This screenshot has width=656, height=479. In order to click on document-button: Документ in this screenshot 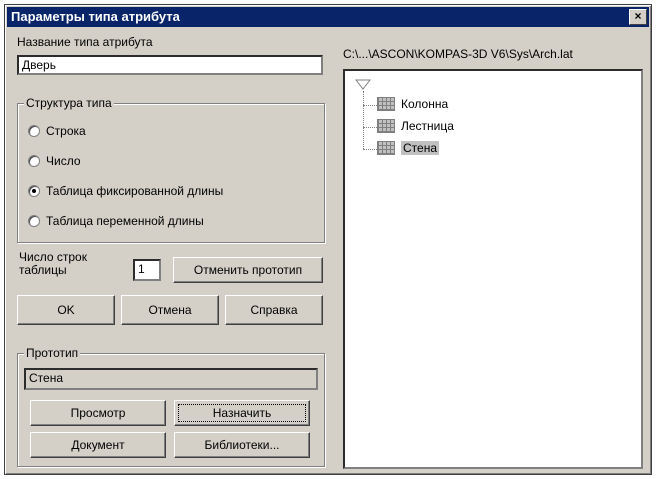, I will do `click(98, 445)`.